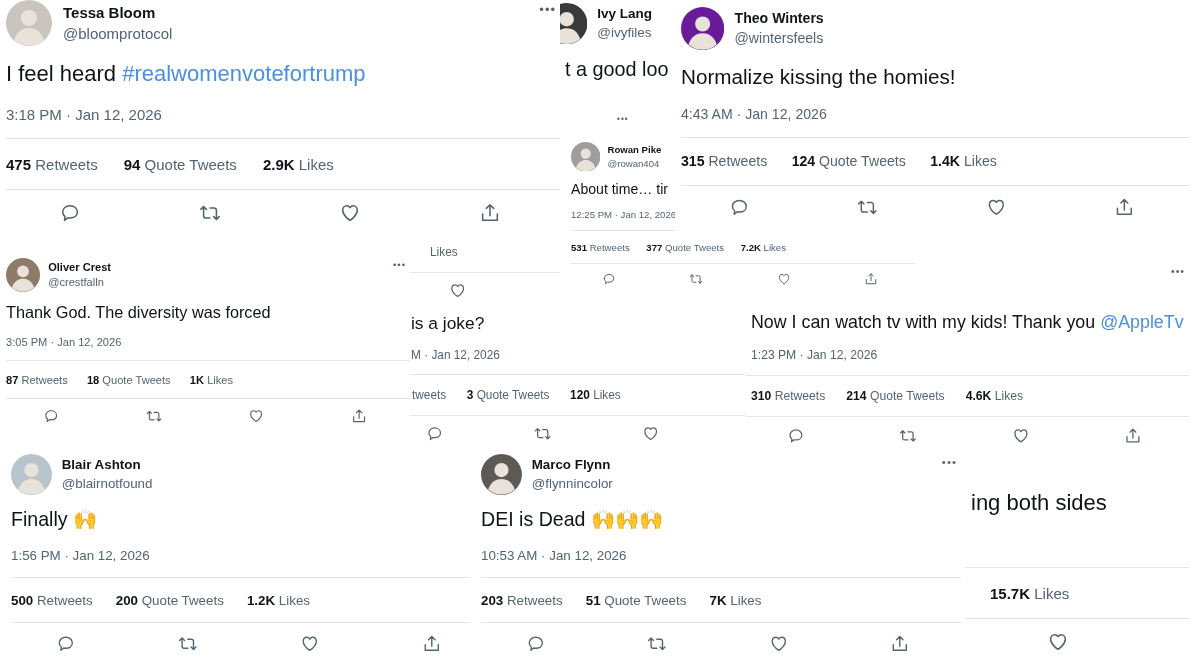 This screenshot has width=1189, height=661. Describe the element at coordinates (118, 12) in the screenshot. I see `user-name: Tessa Bloom` at that location.